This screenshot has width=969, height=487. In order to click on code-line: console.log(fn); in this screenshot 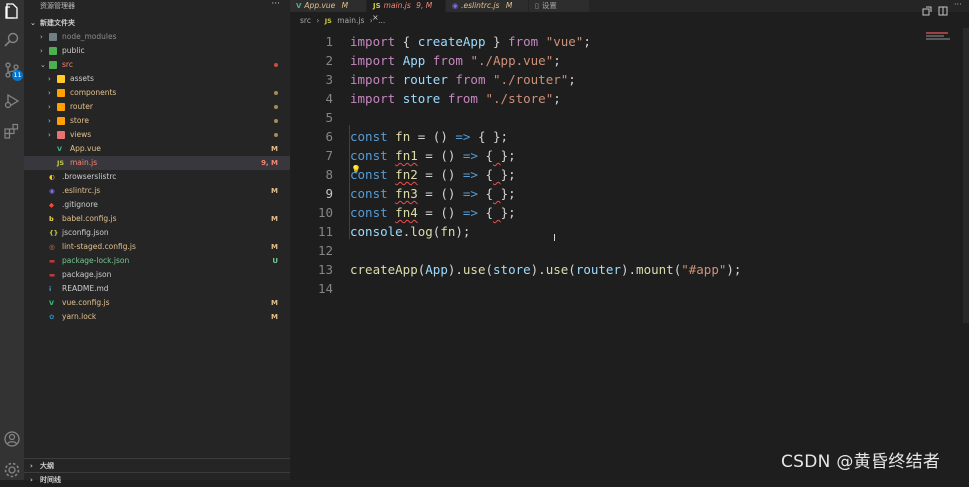, I will do `click(410, 231)`.